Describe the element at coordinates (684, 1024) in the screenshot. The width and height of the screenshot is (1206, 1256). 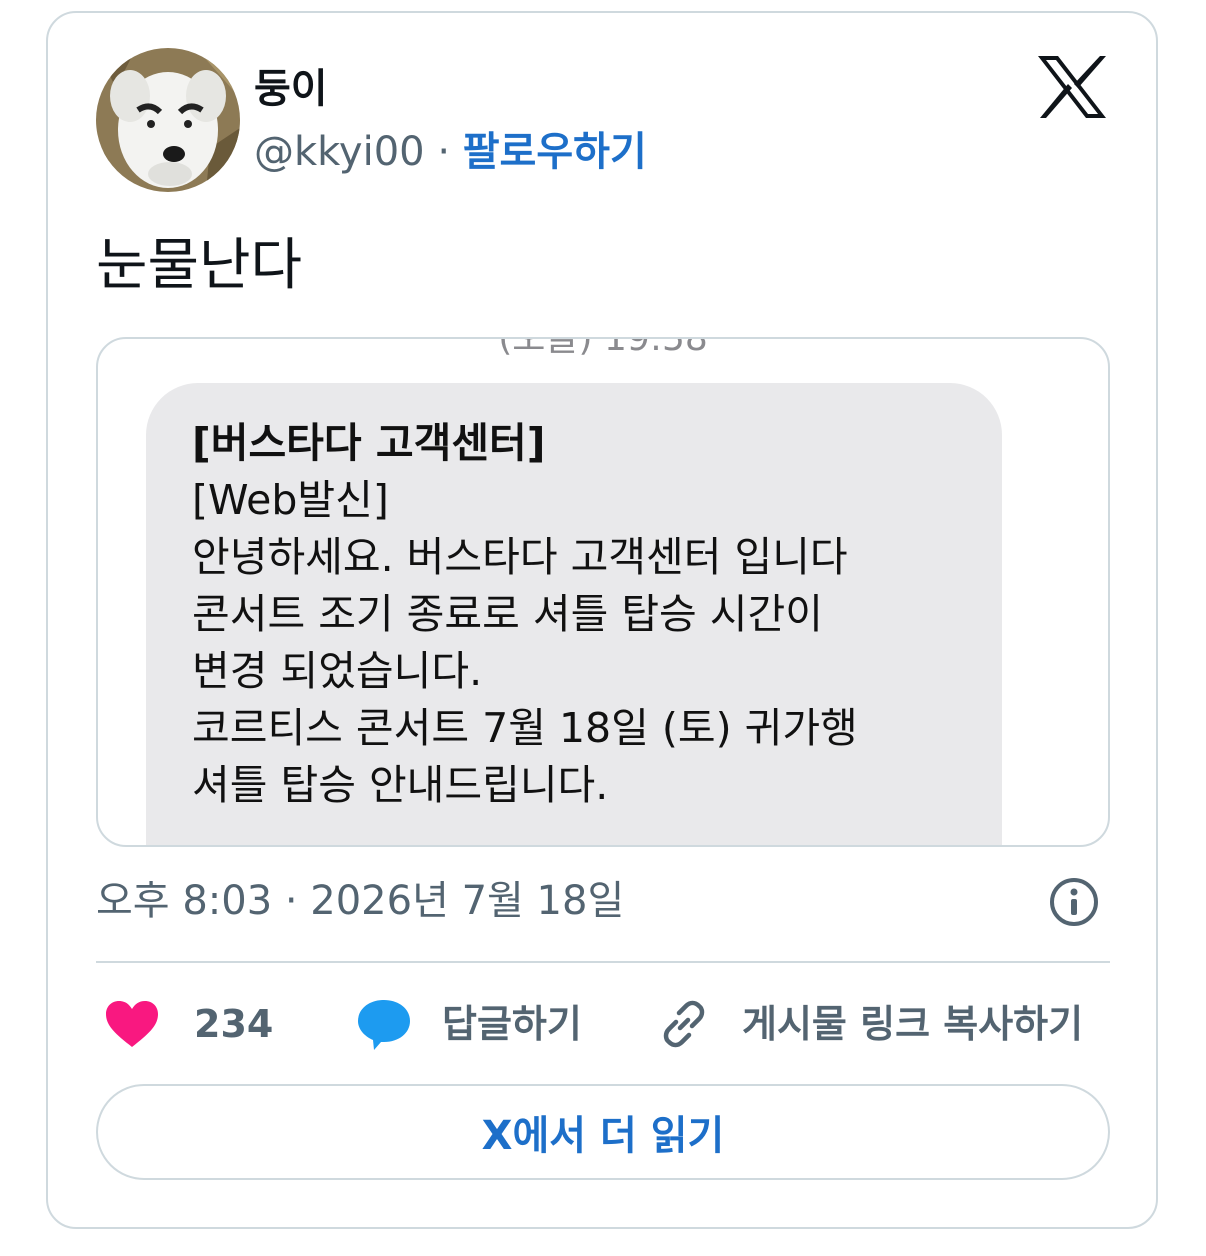
I see `link-icon` at that location.